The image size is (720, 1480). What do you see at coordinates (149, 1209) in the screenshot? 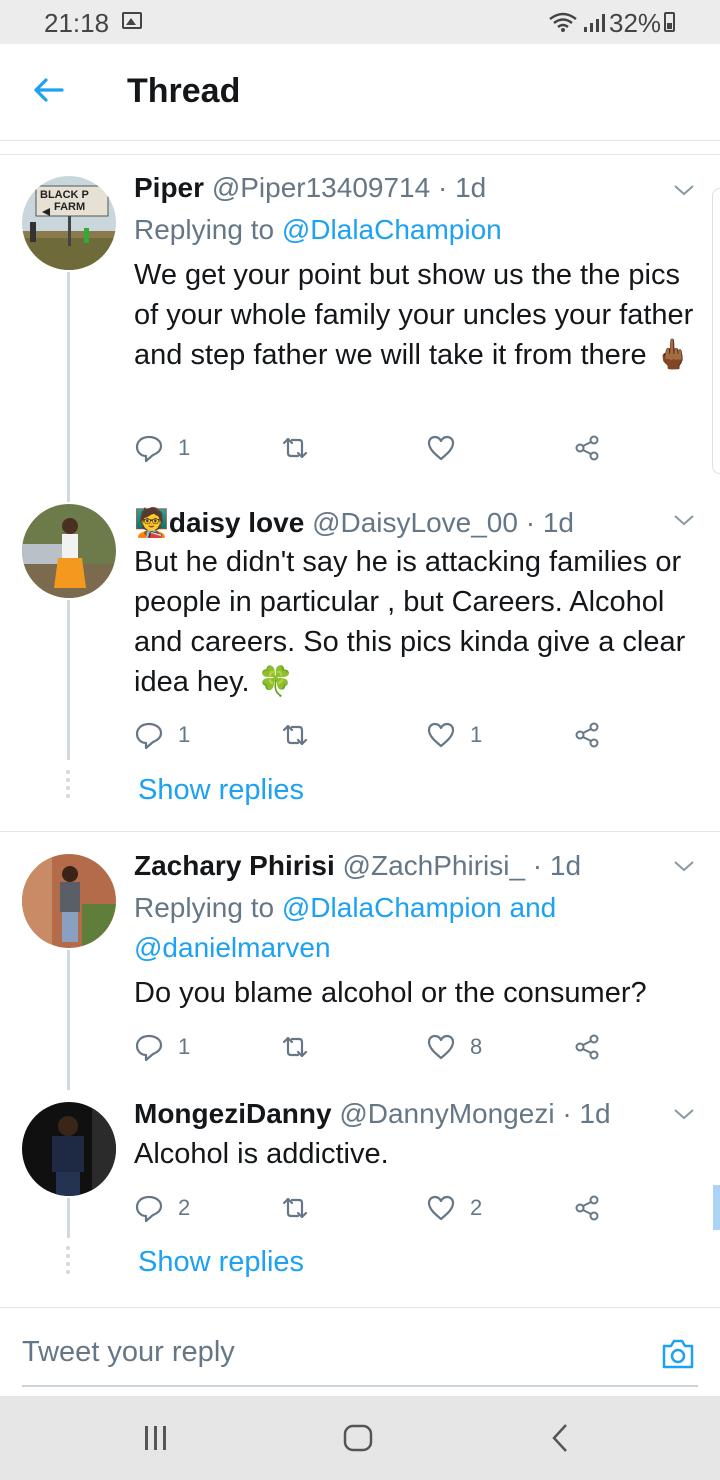
I see `reply-icon` at bounding box center [149, 1209].